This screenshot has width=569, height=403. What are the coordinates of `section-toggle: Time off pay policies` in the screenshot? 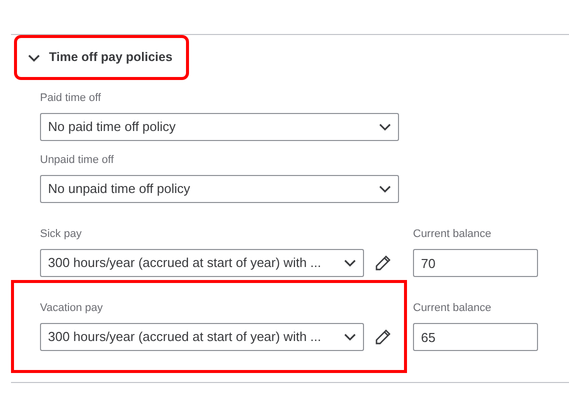 It's located at (102, 57).